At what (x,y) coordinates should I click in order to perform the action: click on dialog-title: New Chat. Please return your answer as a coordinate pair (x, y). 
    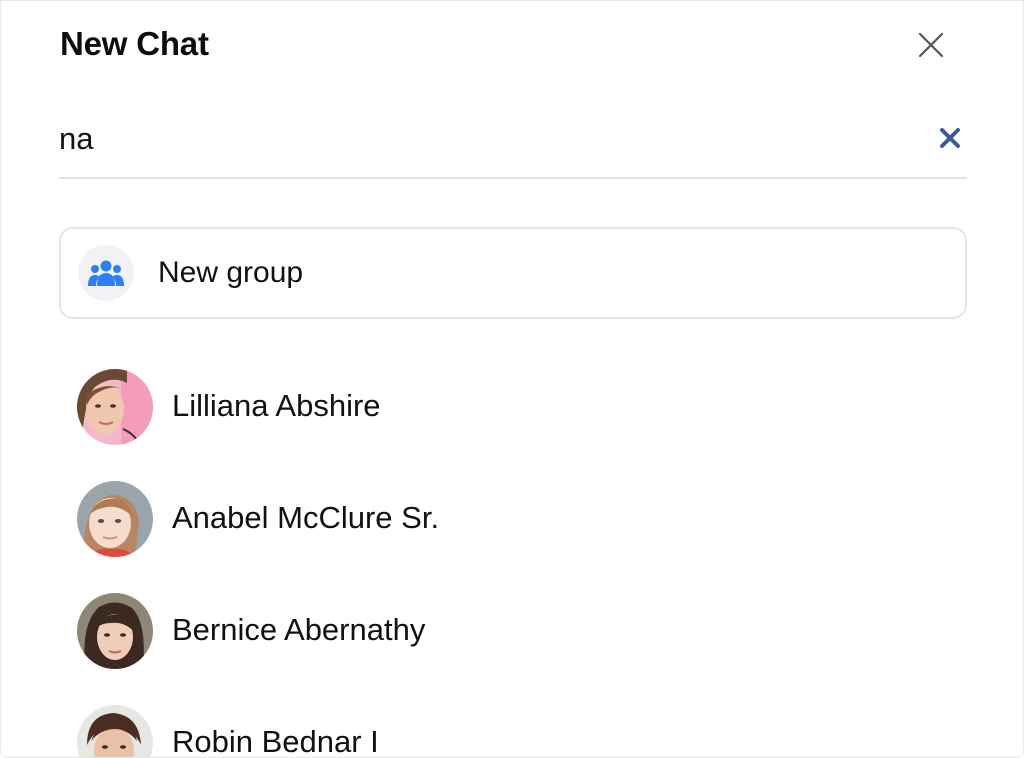
    Looking at the image, I should click on (134, 43).